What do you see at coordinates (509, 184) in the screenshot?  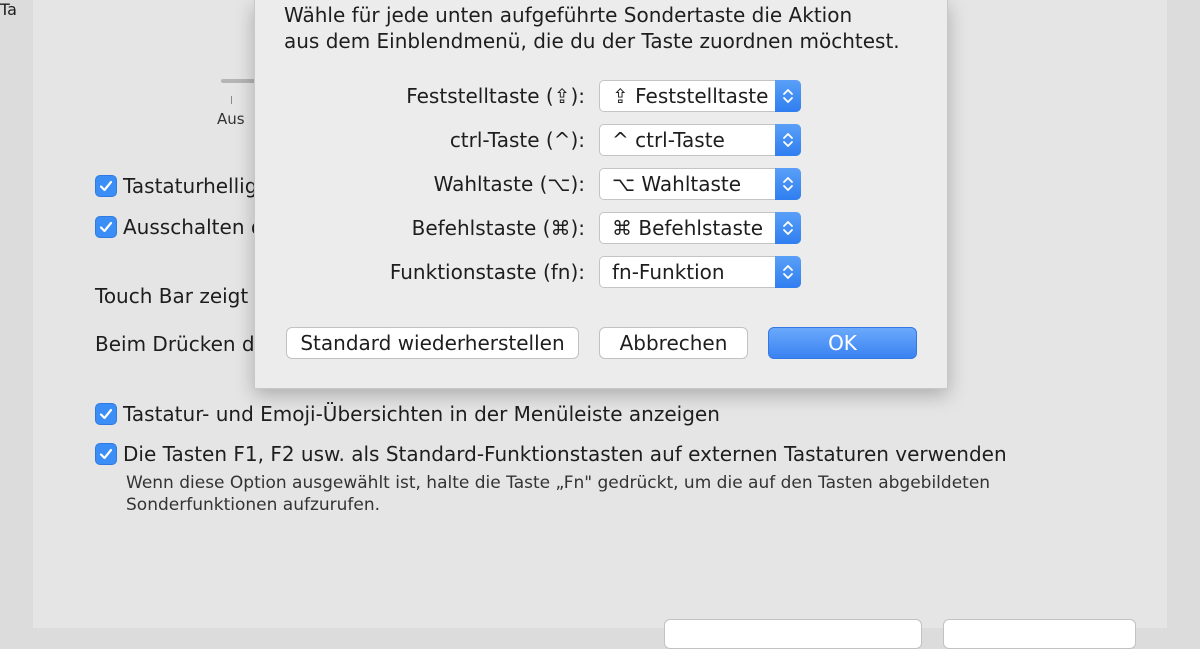 I see `option-key-label: Wahltaste (⌥):` at bounding box center [509, 184].